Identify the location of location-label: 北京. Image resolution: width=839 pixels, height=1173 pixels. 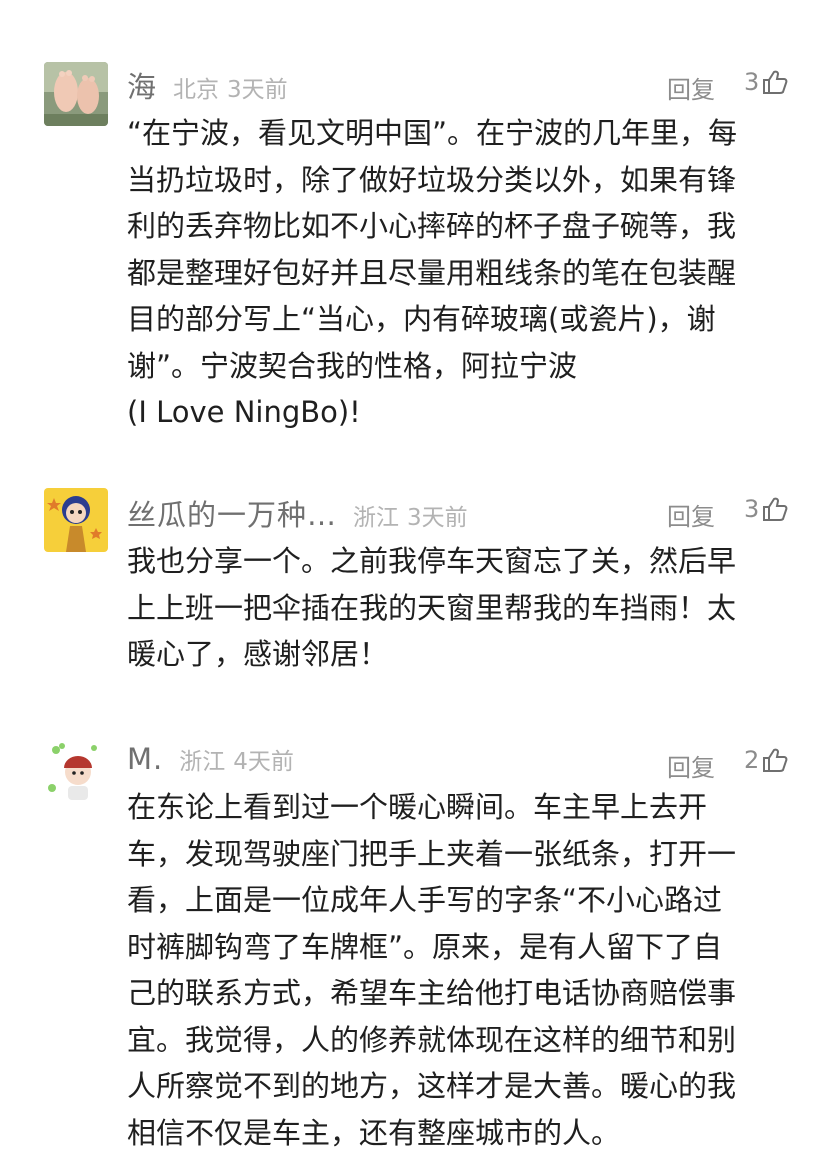
(196, 90).